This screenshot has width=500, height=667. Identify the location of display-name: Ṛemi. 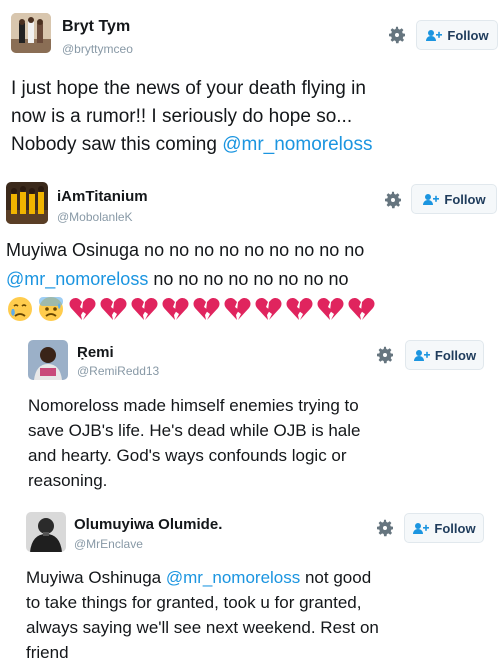
(95, 352).